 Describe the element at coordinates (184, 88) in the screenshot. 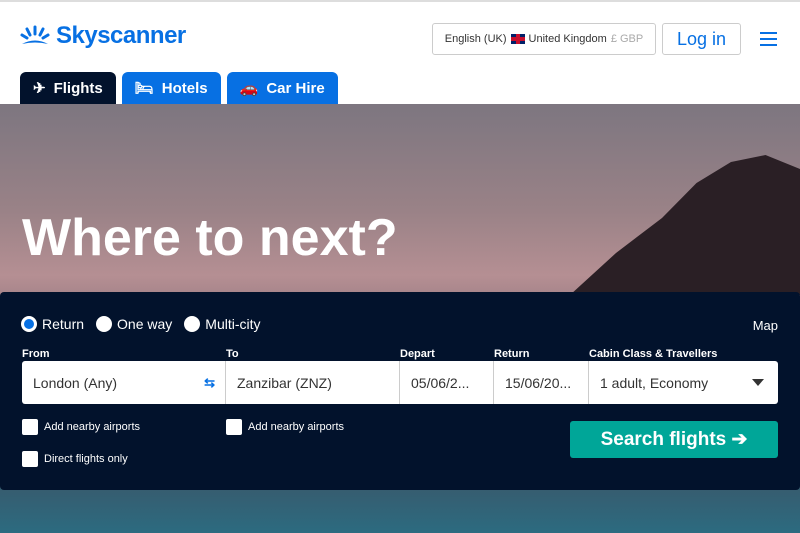

I see `tab-label: Hotels` at that location.